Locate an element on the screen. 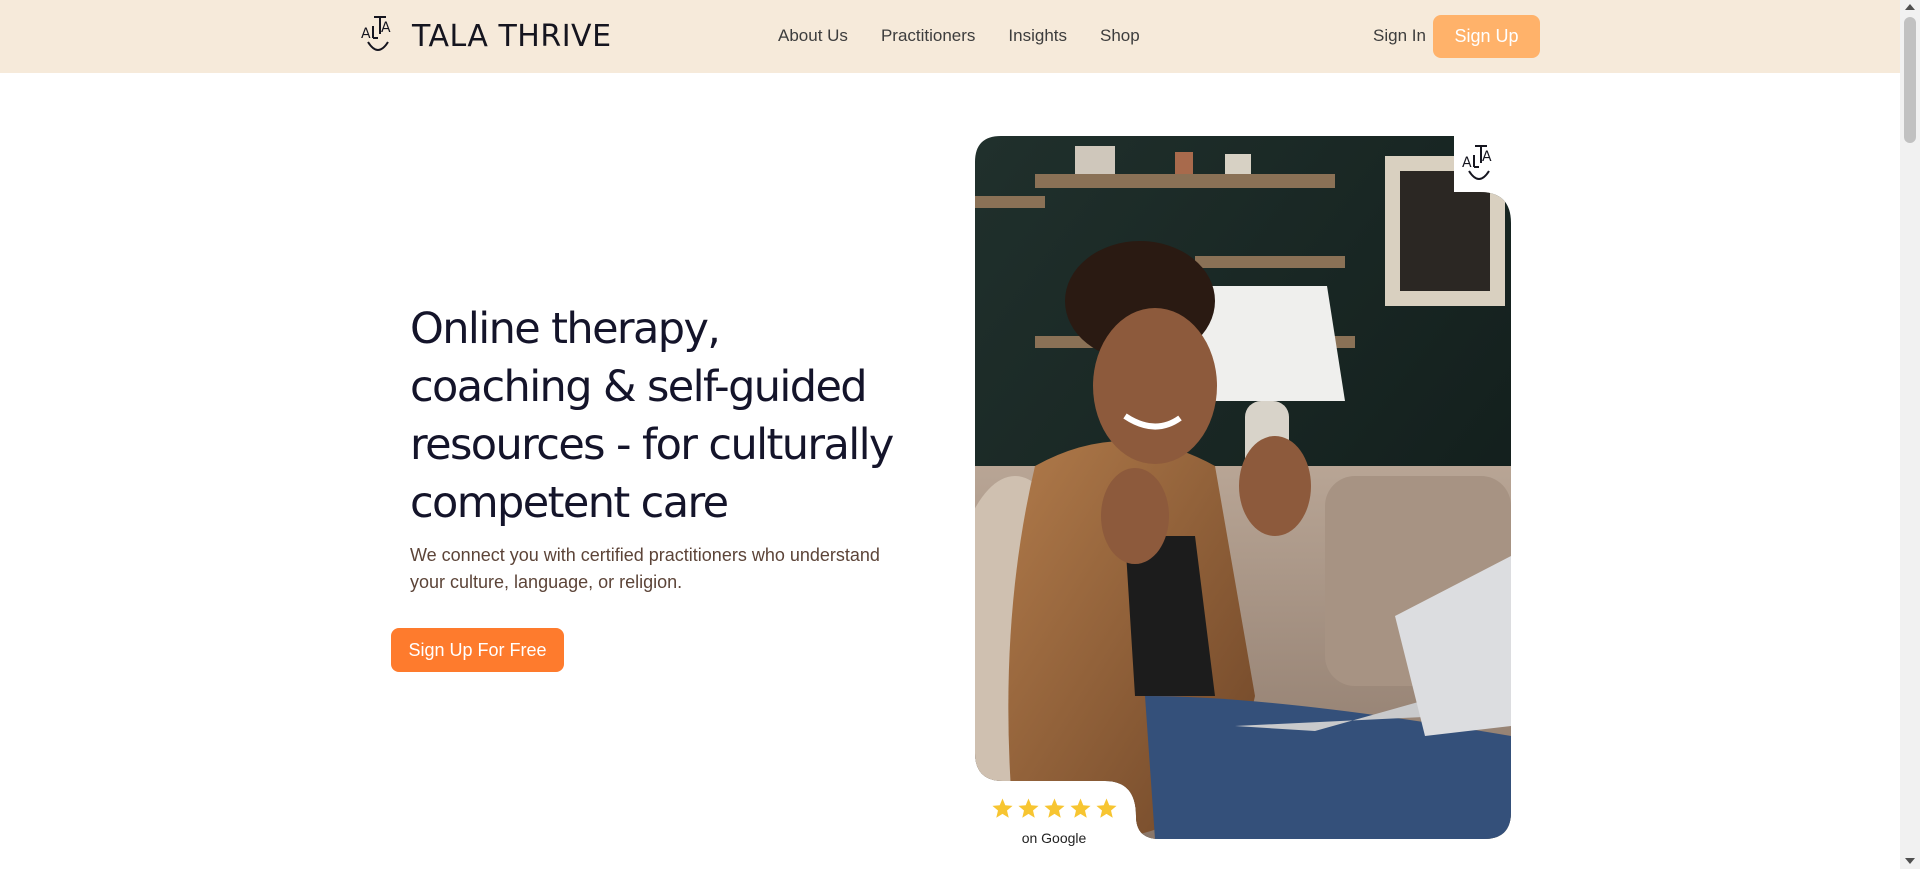 The height and width of the screenshot is (869, 1920). brand-name: TALA THRIVE is located at coordinates (512, 36).